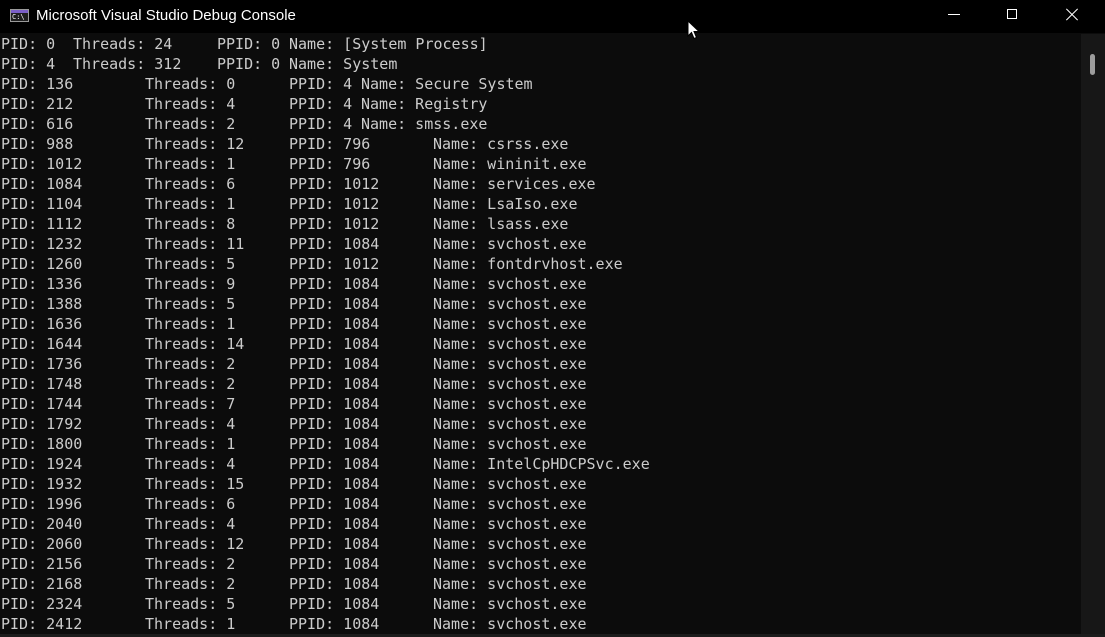 The height and width of the screenshot is (637, 1105). What do you see at coordinates (1093, 334) in the screenshot?
I see `vertical-scrollbar` at bounding box center [1093, 334].